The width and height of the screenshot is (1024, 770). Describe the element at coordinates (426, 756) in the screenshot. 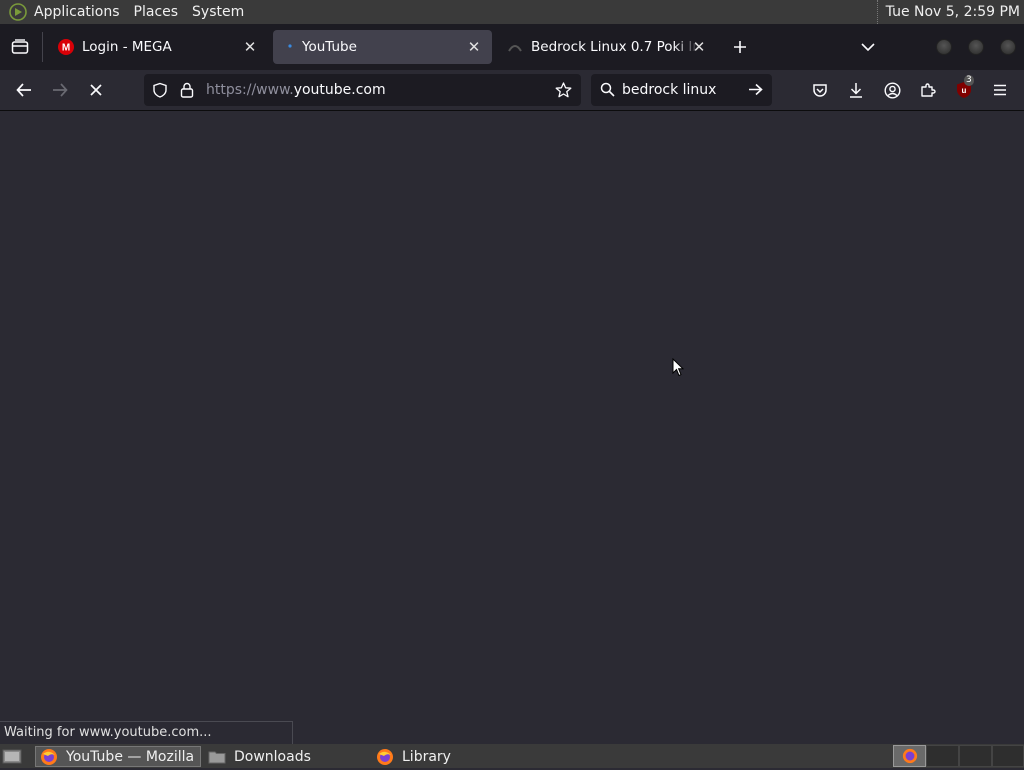

I see `taskbar-item-label: Library` at that location.